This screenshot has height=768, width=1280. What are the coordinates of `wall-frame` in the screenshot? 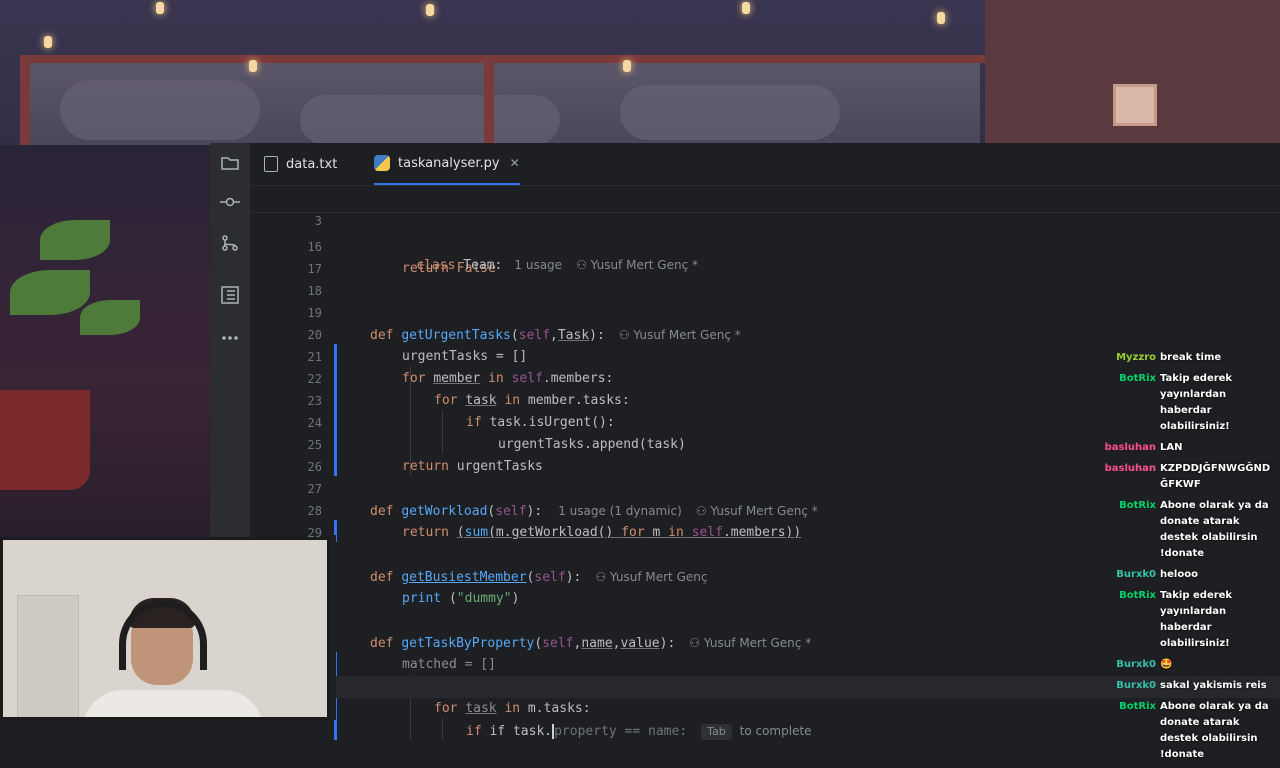 It's located at (1135, 105).